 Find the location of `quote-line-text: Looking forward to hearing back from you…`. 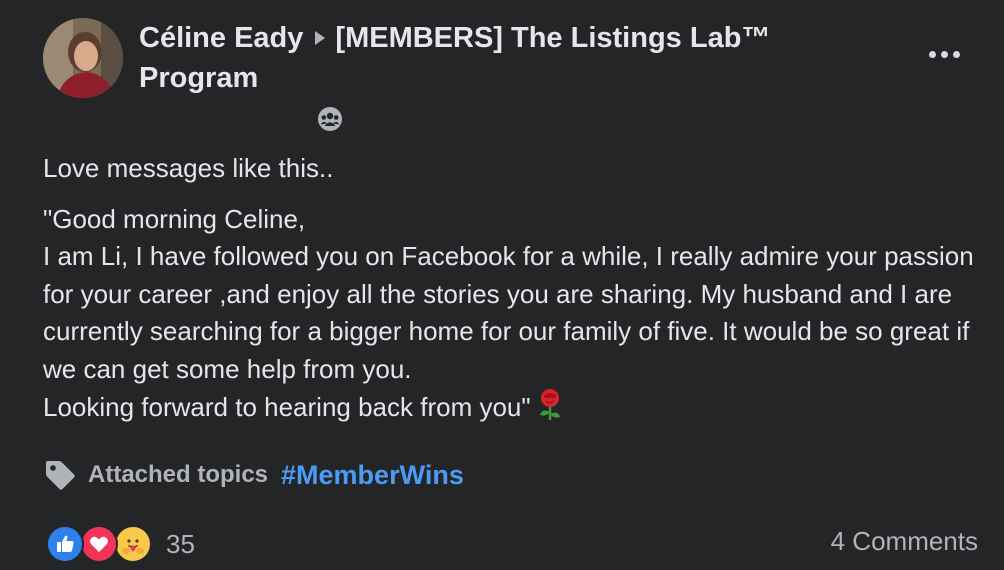

quote-line-text: Looking forward to hearing back from you… is located at coordinates (287, 407).